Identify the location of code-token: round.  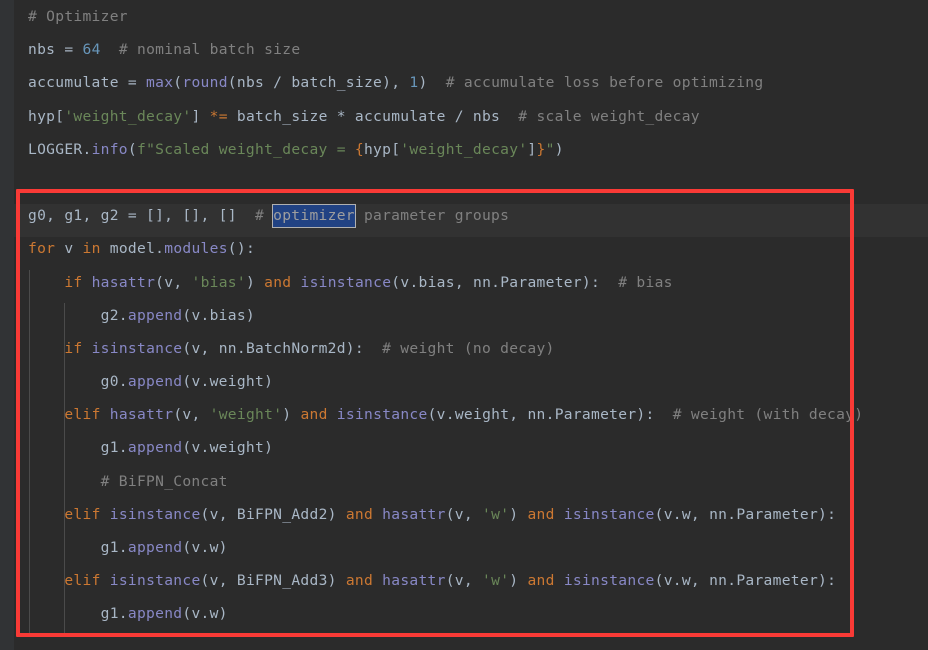
(205, 83).